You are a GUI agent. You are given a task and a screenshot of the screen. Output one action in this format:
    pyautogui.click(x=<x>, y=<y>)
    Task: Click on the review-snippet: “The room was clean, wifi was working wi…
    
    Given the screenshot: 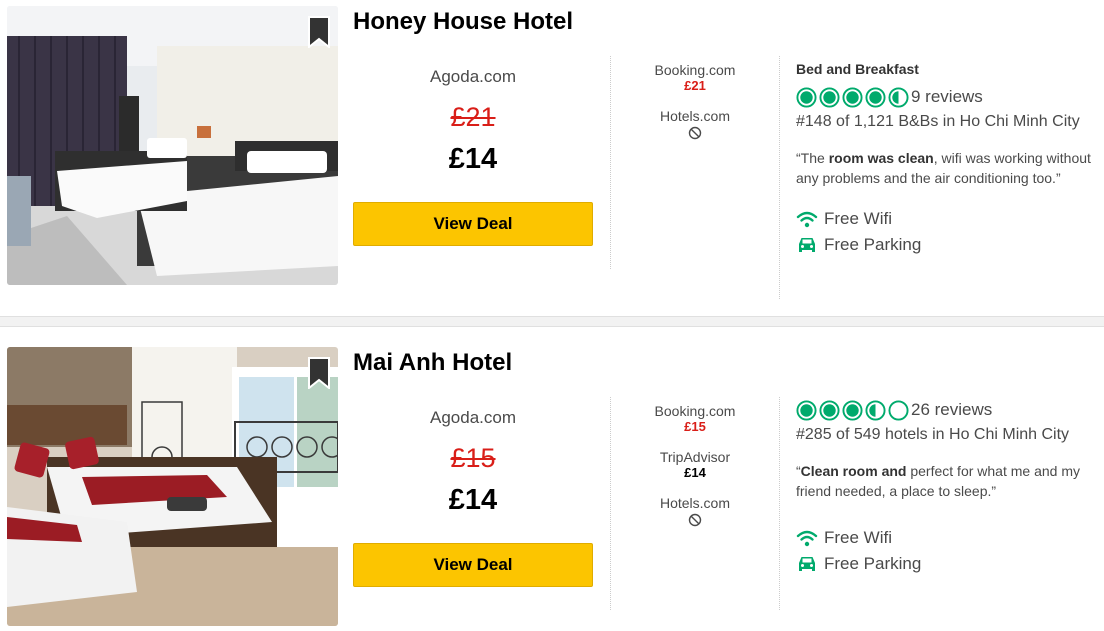 What is the action you would take?
    pyautogui.click(x=948, y=168)
    